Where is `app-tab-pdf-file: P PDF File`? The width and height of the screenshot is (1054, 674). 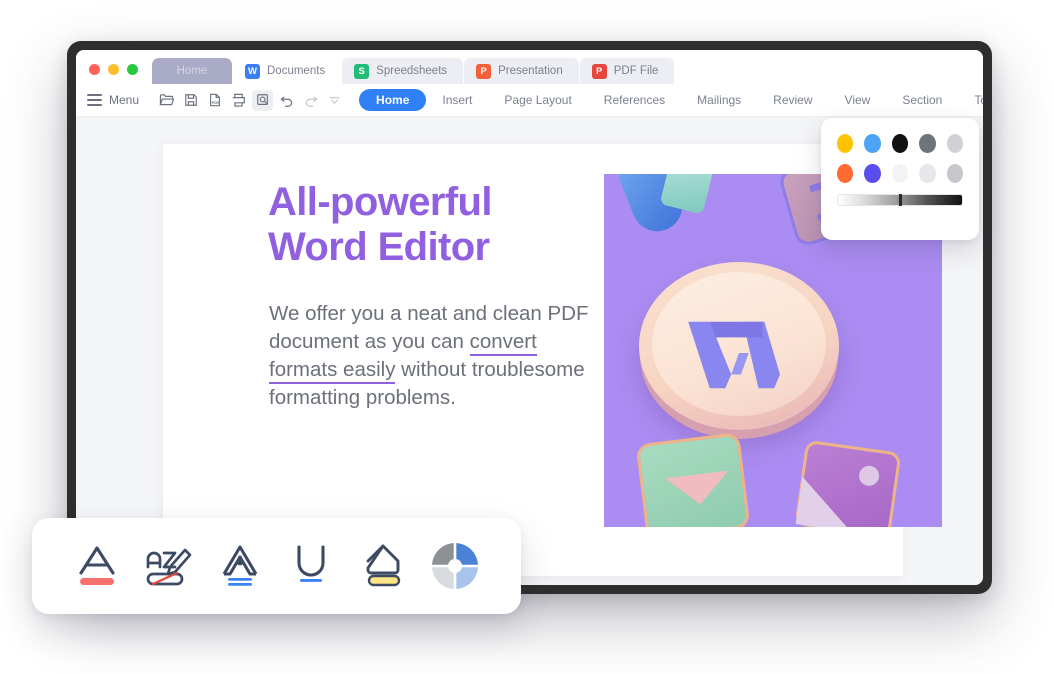 app-tab-pdf-file: P PDF File is located at coordinates (627, 71).